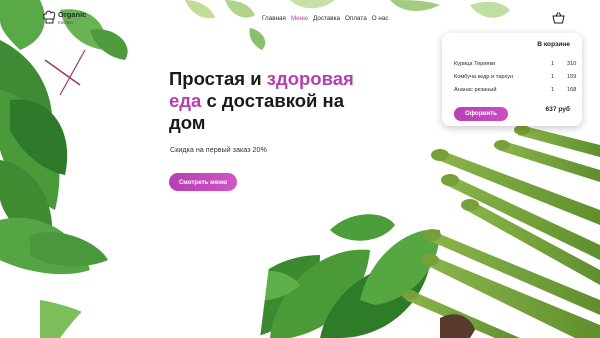 This screenshot has height=338, width=600. What do you see at coordinates (572, 64) in the screenshot?
I see `cart-item-price: 310` at bounding box center [572, 64].